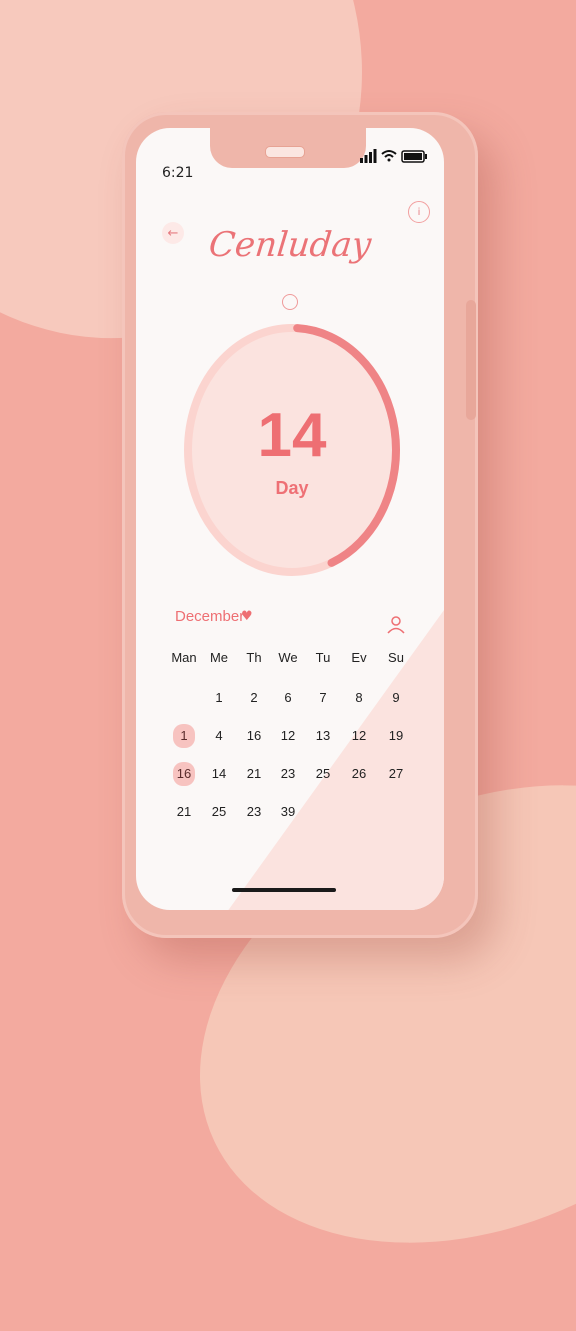  I want to click on badge-icon, so click(290, 302).